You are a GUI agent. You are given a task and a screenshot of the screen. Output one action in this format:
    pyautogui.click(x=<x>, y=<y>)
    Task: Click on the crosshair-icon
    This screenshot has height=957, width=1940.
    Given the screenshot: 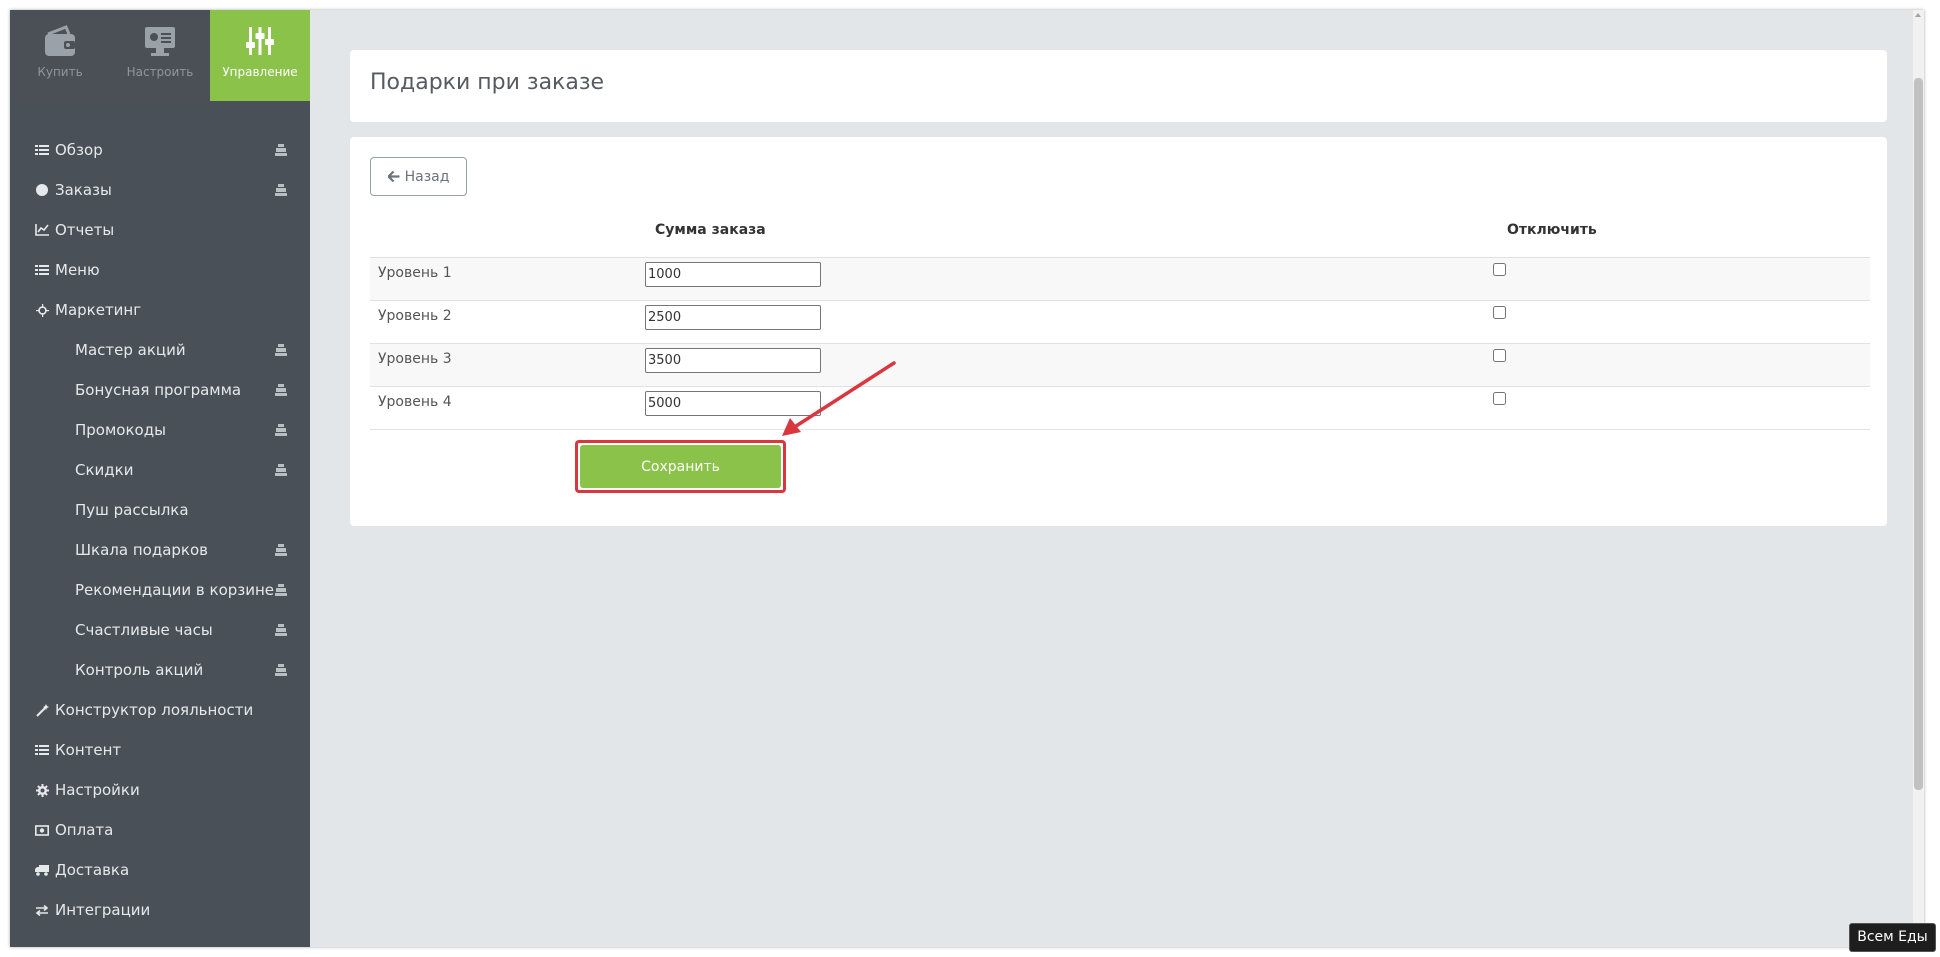 What is the action you would take?
    pyautogui.click(x=42, y=310)
    